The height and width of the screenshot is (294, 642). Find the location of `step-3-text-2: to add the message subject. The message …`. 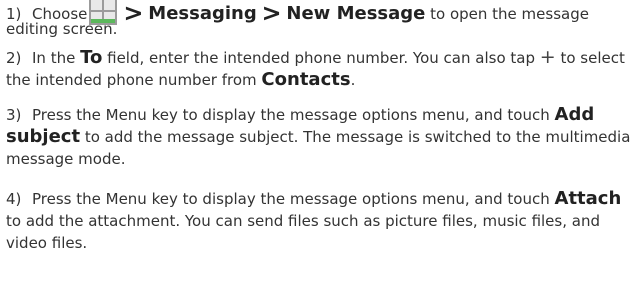

step-3-text-2: to add the message subject. The message … is located at coordinates (318, 148).